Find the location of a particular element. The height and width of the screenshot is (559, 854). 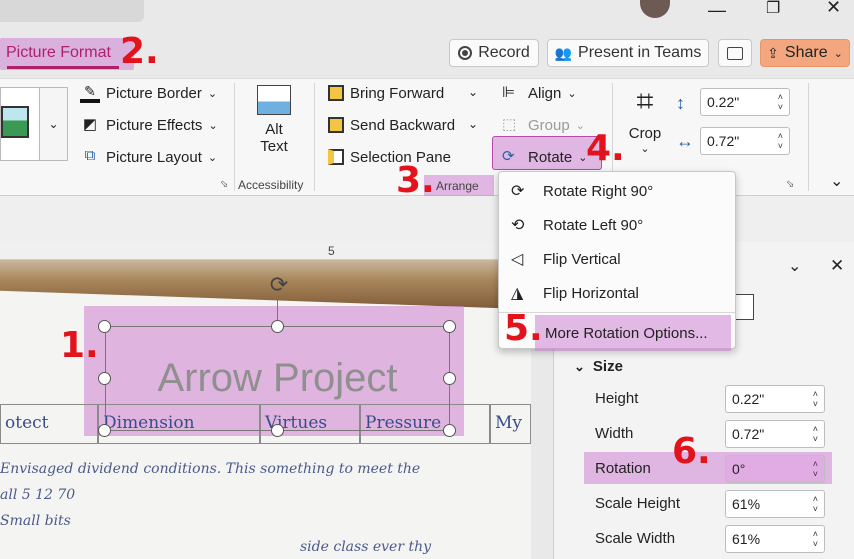

comments-button is located at coordinates (735, 53).